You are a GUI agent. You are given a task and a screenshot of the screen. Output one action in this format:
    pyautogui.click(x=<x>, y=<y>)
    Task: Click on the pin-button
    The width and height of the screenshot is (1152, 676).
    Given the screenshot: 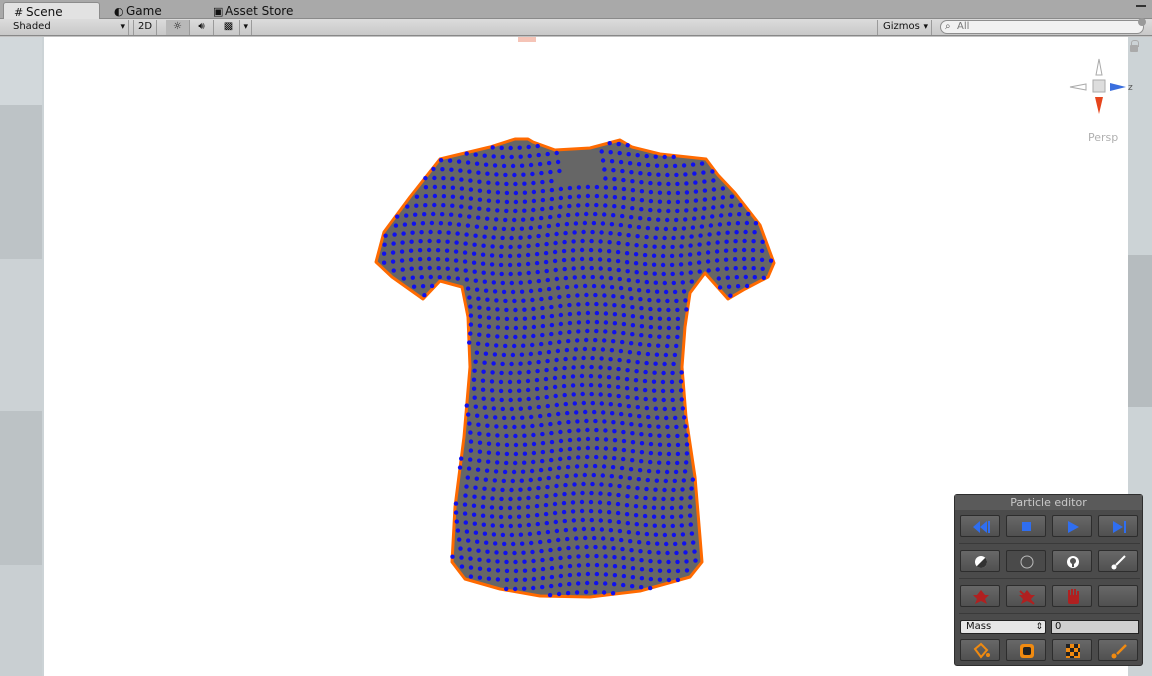 What is the action you would take?
    pyautogui.click(x=1072, y=561)
    